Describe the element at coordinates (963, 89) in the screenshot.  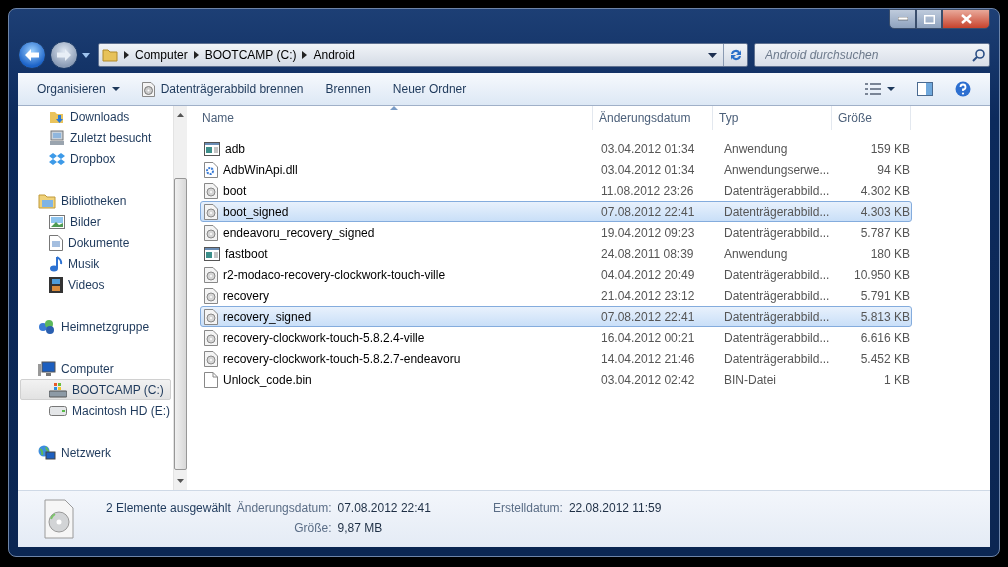
I see `help-icon` at that location.